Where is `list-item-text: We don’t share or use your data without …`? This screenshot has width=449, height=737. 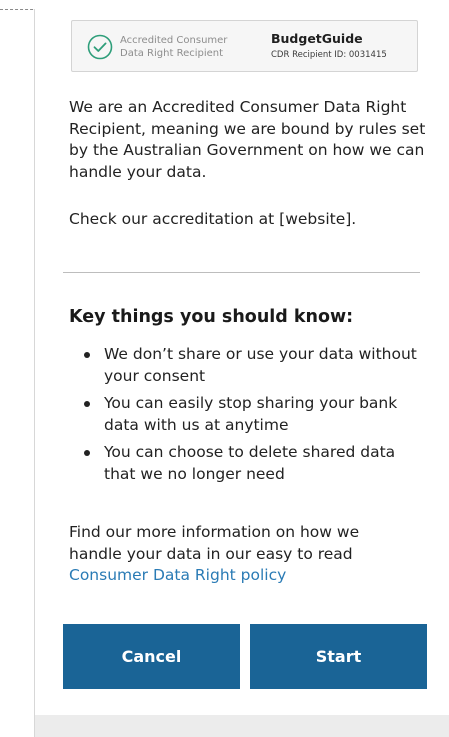 list-item-text: We don’t share or use your data without … is located at coordinates (260, 365).